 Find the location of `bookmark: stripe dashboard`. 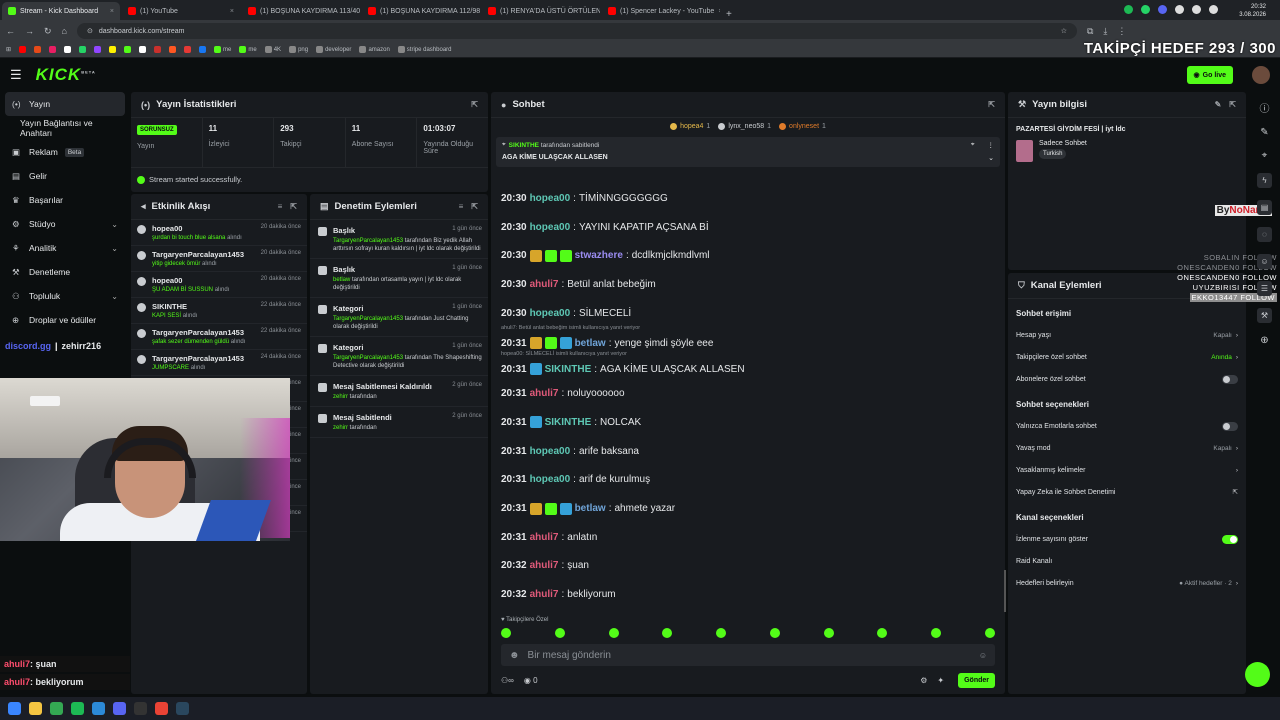

bookmark: stripe dashboard is located at coordinates (424, 49).